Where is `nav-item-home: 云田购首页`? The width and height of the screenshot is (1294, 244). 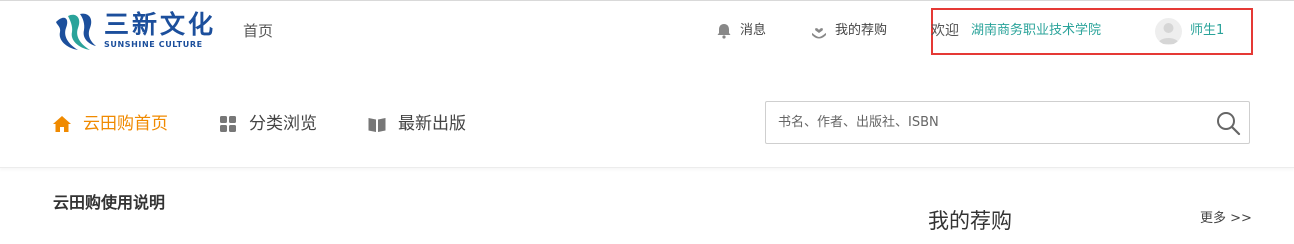 nav-item-home: 云田购首页 is located at coordinates (110, 124).